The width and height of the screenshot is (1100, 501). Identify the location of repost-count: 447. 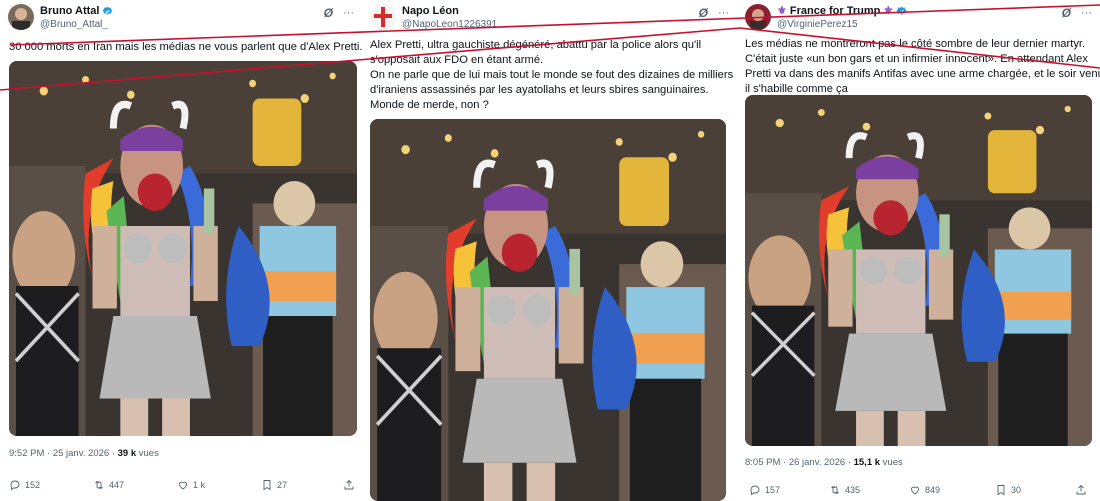
(117, 485).